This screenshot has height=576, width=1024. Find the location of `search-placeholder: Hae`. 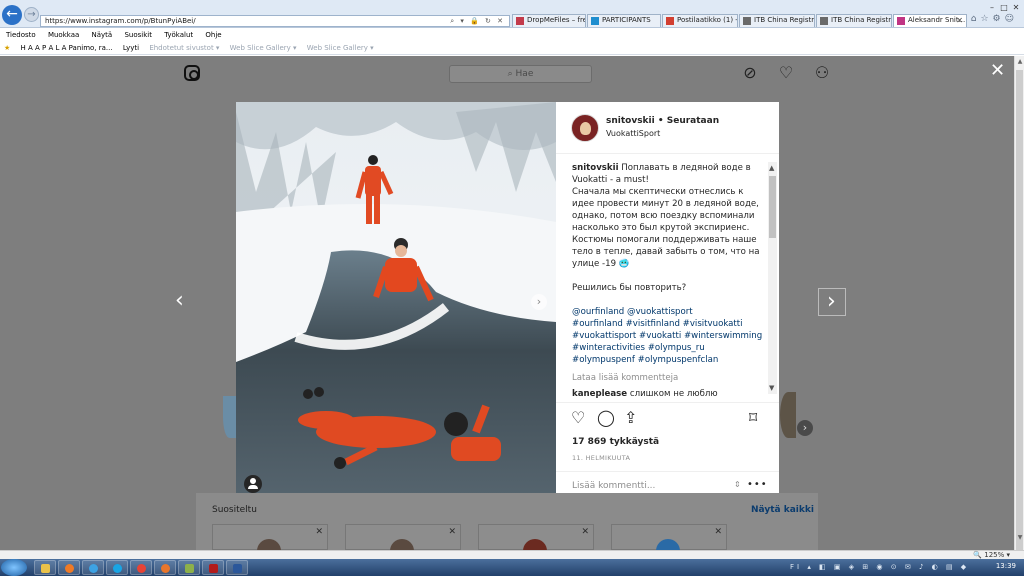

search-placeholder: Hae is located at coordinates (524, 74).